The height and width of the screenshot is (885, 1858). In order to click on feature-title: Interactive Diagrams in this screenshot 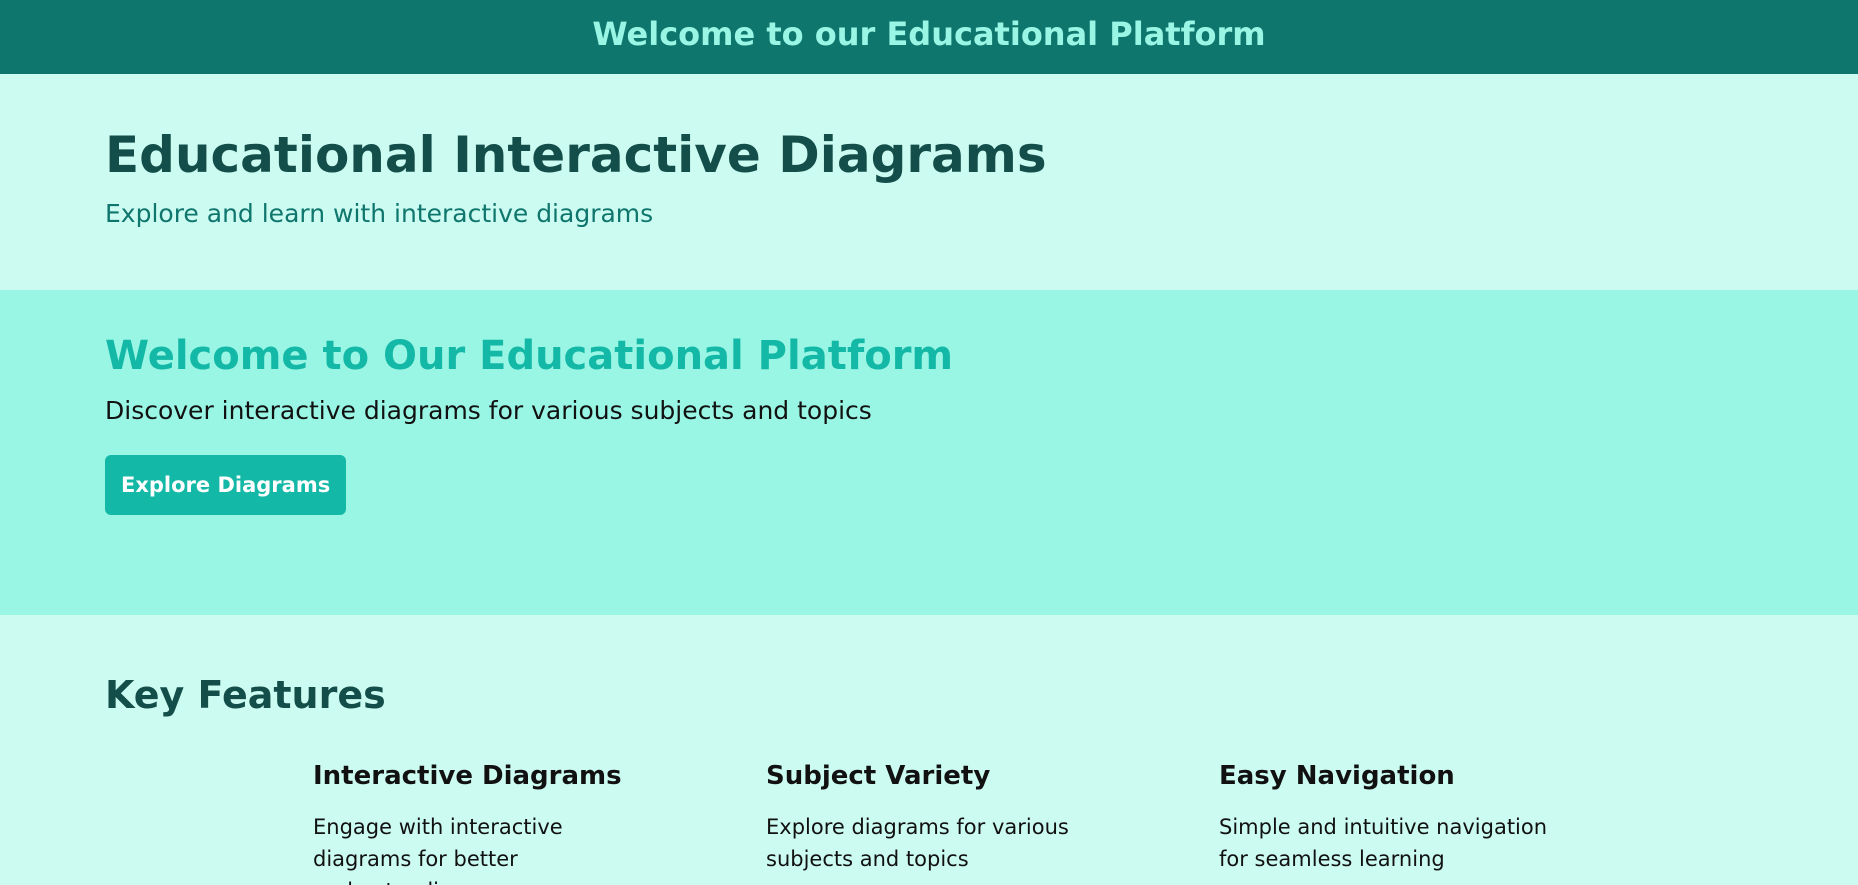, I will do `click(467, 776)`.